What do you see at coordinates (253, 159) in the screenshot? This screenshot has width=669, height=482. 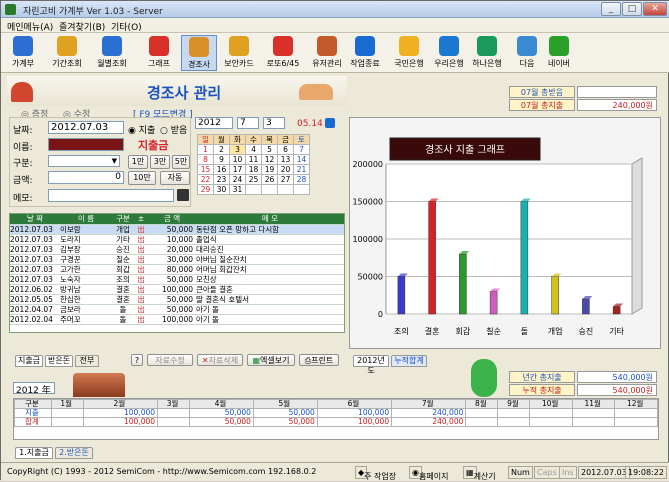 I see `calendar-day: 11` at bounding box center [253, 159].